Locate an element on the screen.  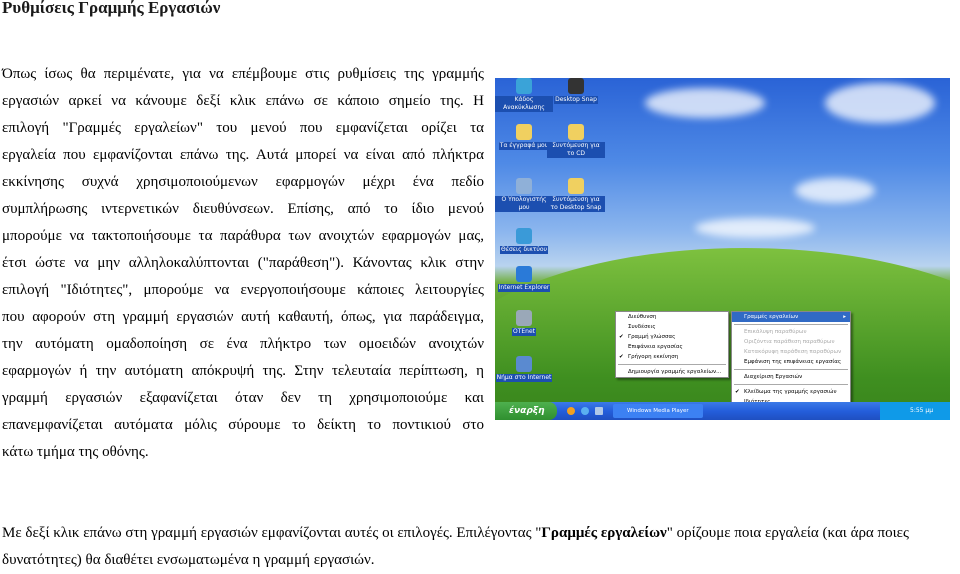
menu-item-show-desktop: Εμφάνιση της επιφάνειας εργασίας is located at coordinates (791, 362).